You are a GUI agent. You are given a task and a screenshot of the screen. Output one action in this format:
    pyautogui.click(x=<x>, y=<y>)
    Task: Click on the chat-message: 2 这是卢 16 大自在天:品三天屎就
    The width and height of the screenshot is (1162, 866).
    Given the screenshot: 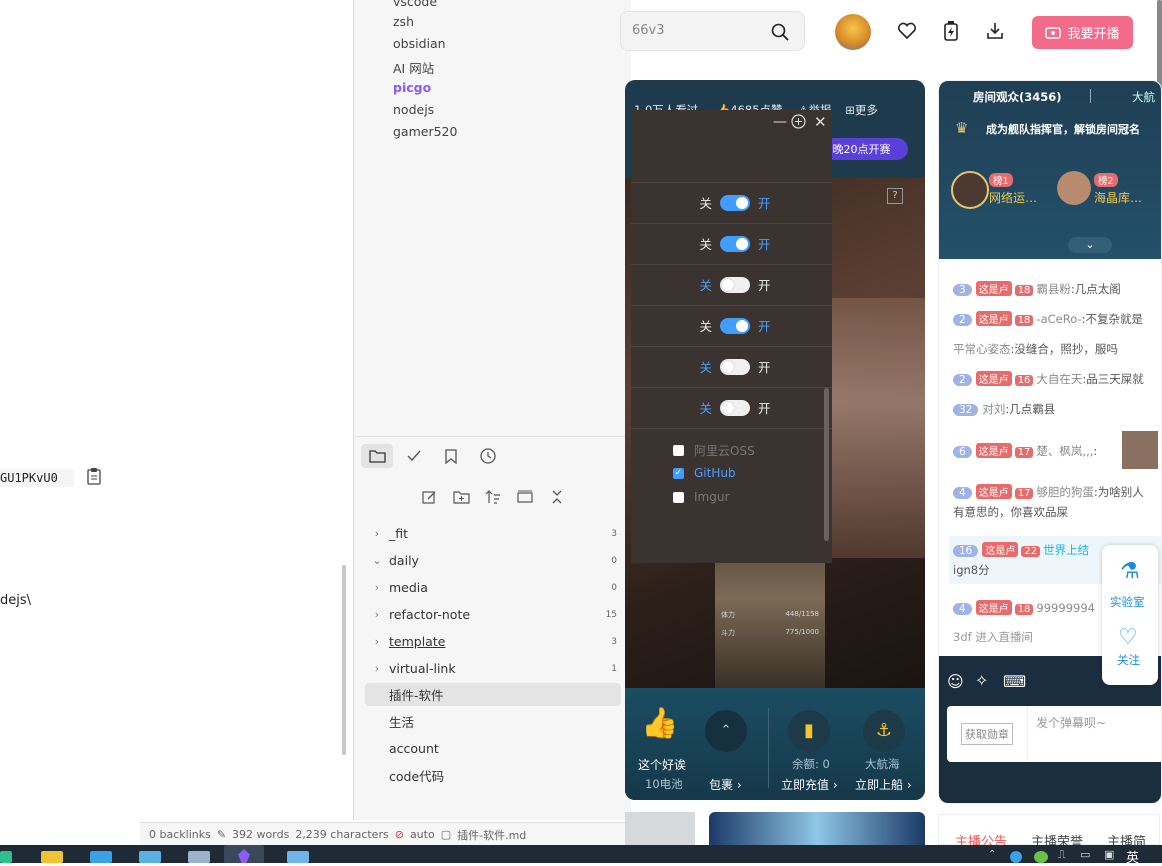 What is the action you would take?
    pyautogui.click(x=1048, y=379)
    